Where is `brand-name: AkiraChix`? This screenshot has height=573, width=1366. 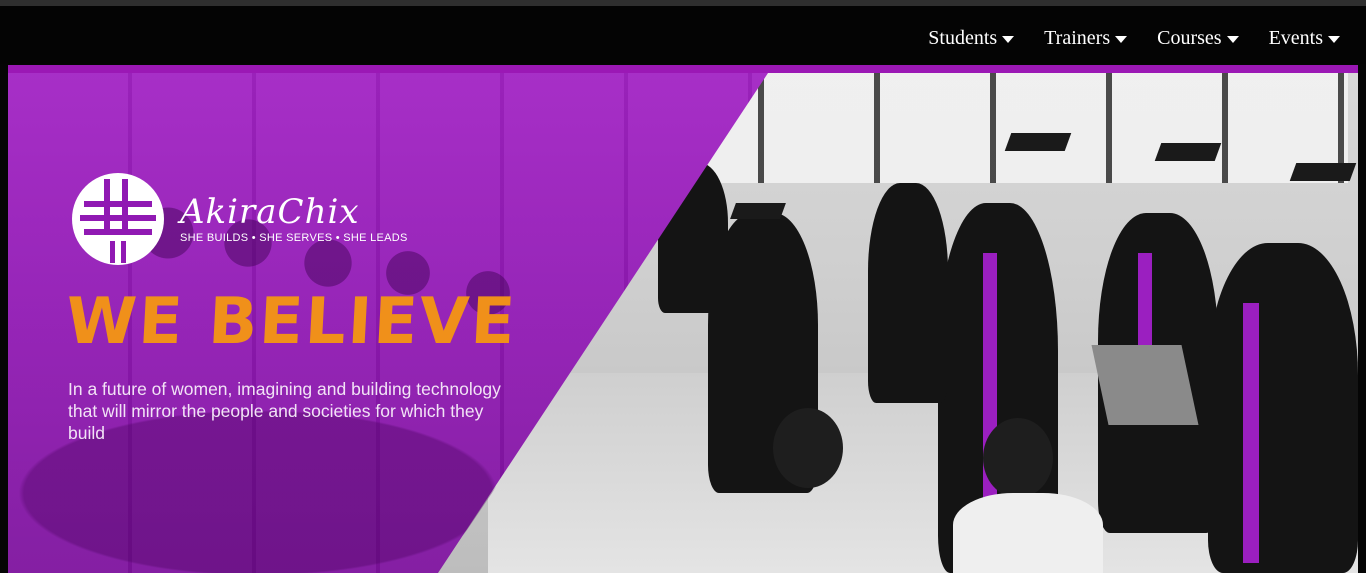
brand-name: AkiraChix is located at coordinates (270, 212).